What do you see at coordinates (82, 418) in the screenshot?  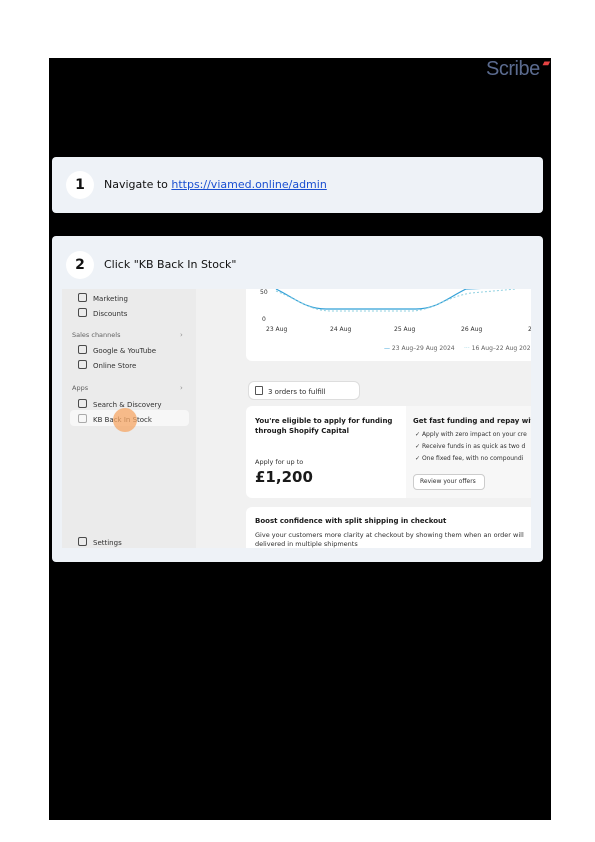 I see `kb-app-icon` at bounding box center [82, 418].